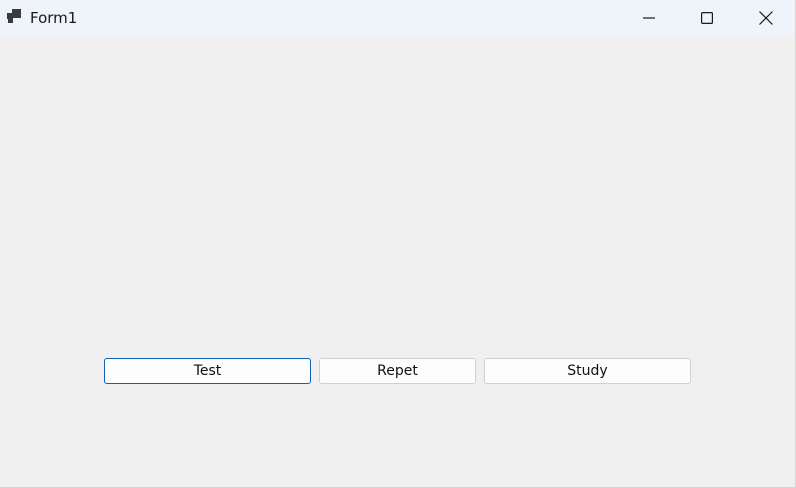 The width and height of the screenshot is (796, 488). I want to click on minimize-button, so click(649, 18).